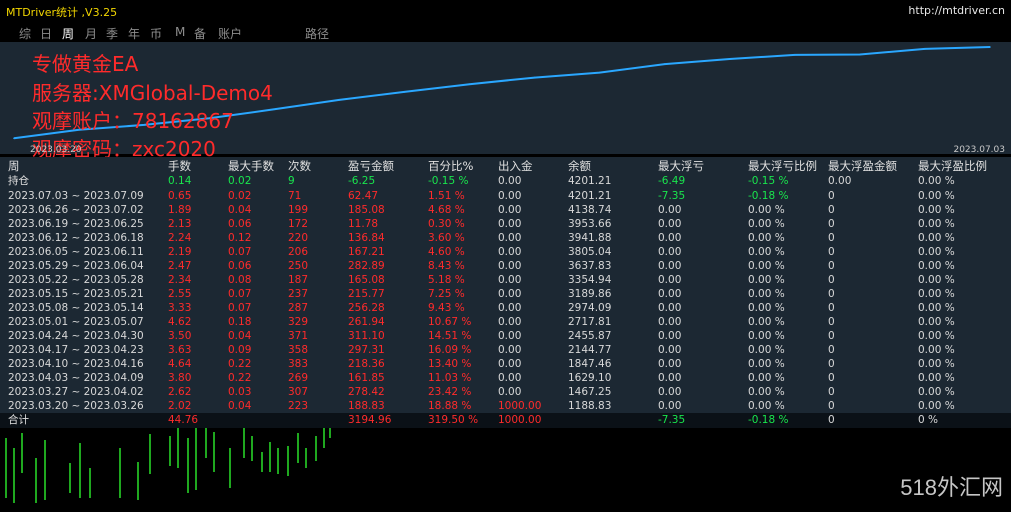 Image resolution: width=1011 pixels, height=512 pixels. Describe the element at coordinates (180, 224) in the screenshot. I see `cell-lots: 2.13` at that location.